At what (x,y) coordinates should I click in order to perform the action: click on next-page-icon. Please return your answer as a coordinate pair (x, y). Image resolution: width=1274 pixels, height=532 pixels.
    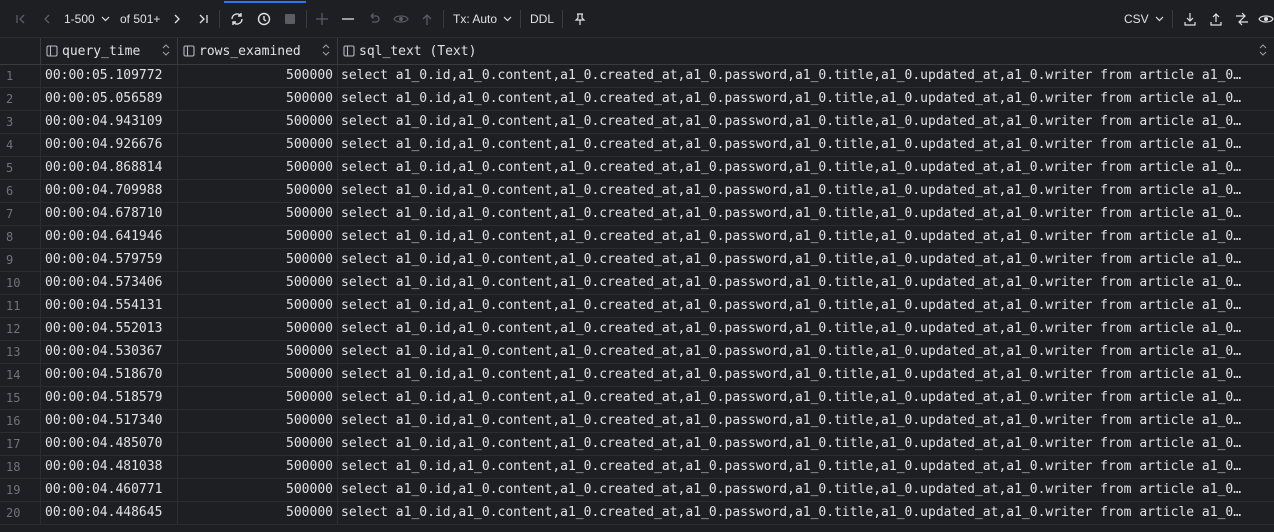
    Looking at the image, I should click on (177, 19).